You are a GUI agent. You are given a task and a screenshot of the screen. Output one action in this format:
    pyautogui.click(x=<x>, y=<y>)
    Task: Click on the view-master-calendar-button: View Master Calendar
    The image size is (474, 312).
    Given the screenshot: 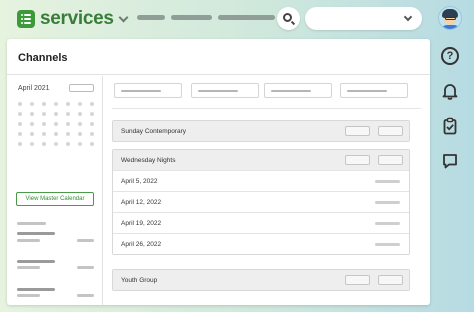 What is the action you would take?
    pyautogui.click(x=55, y=199)
    